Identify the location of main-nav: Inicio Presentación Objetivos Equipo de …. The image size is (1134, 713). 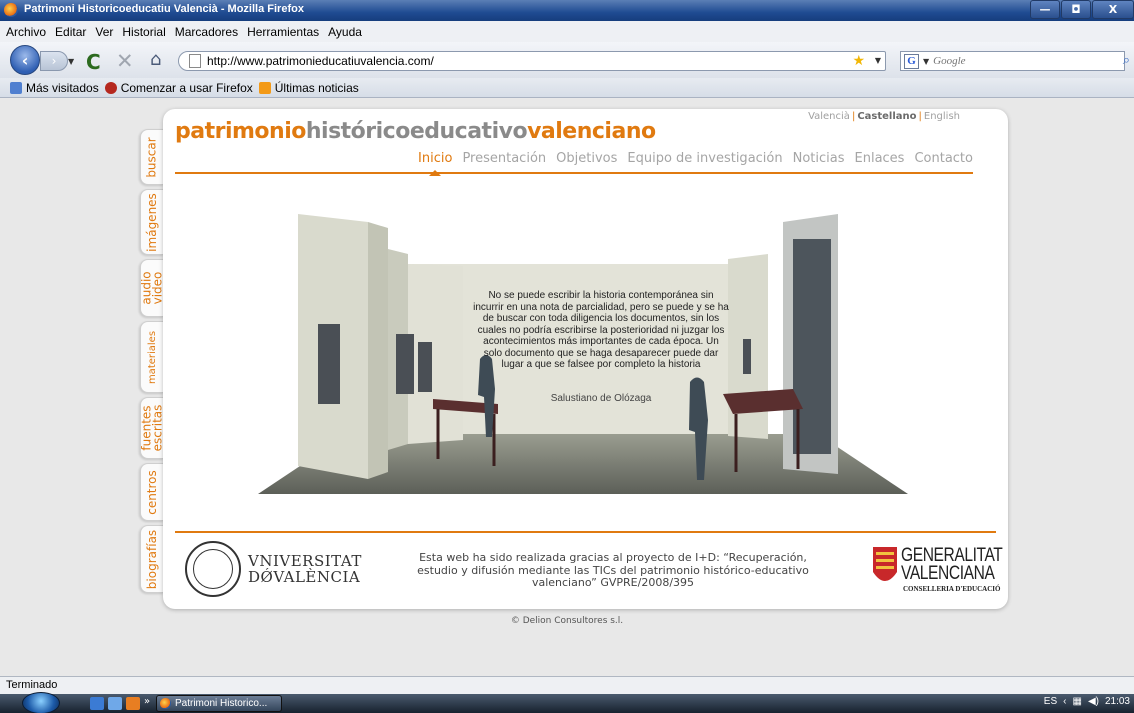
(690, 163).